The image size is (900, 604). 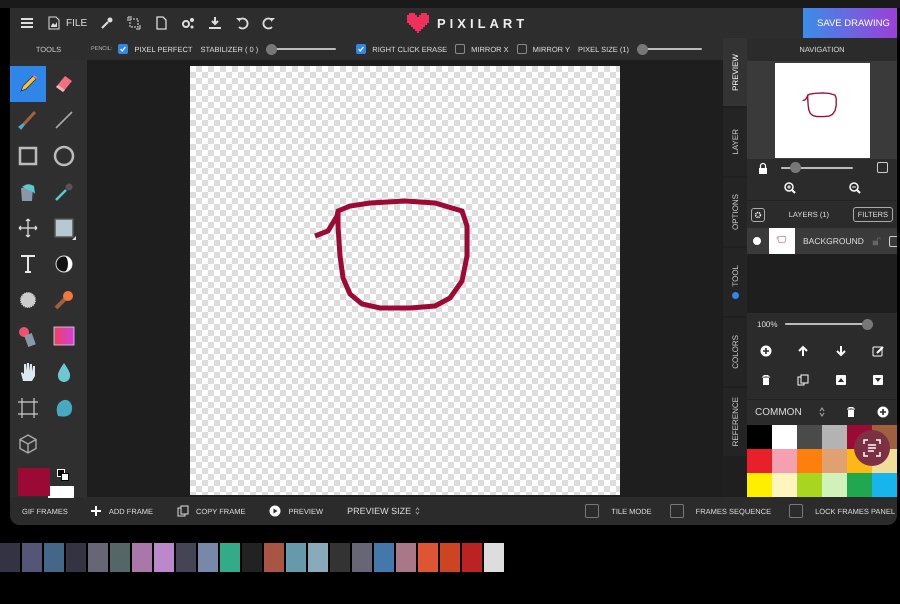 What do you see at coordinates (27, 23) in the screenshot?
I see `menu-icon` at bounding box center [27, 23].